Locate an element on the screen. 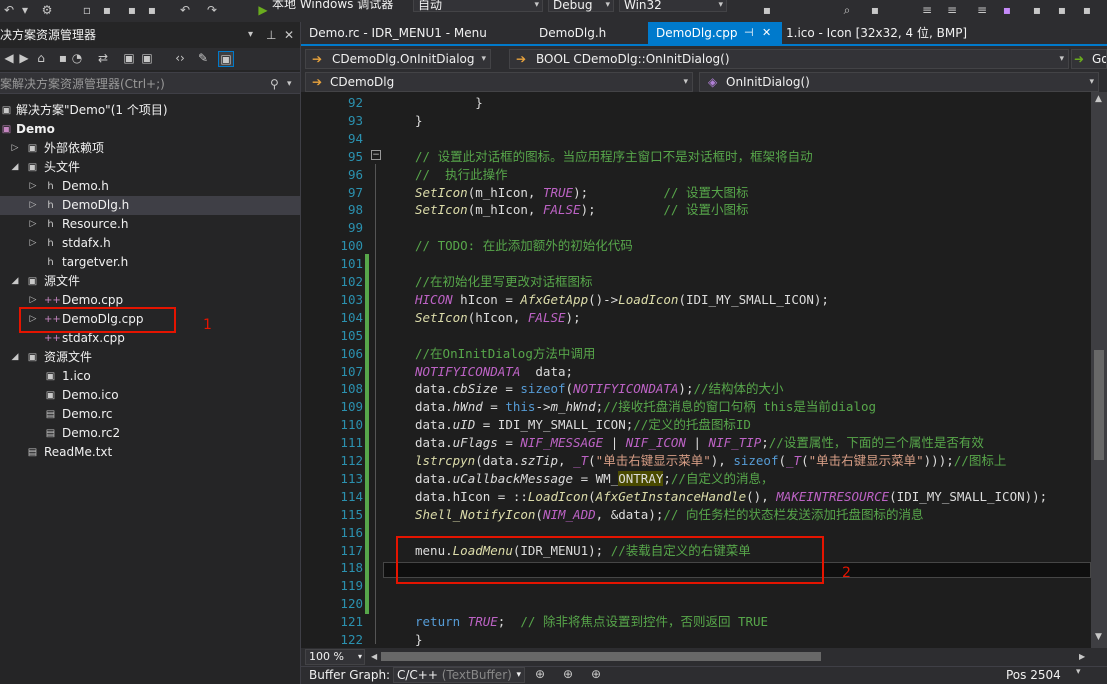 This screenshot has height=684, width=1107. tree-item: ▷ h stdafx.h is located at coordinates (150, 243).